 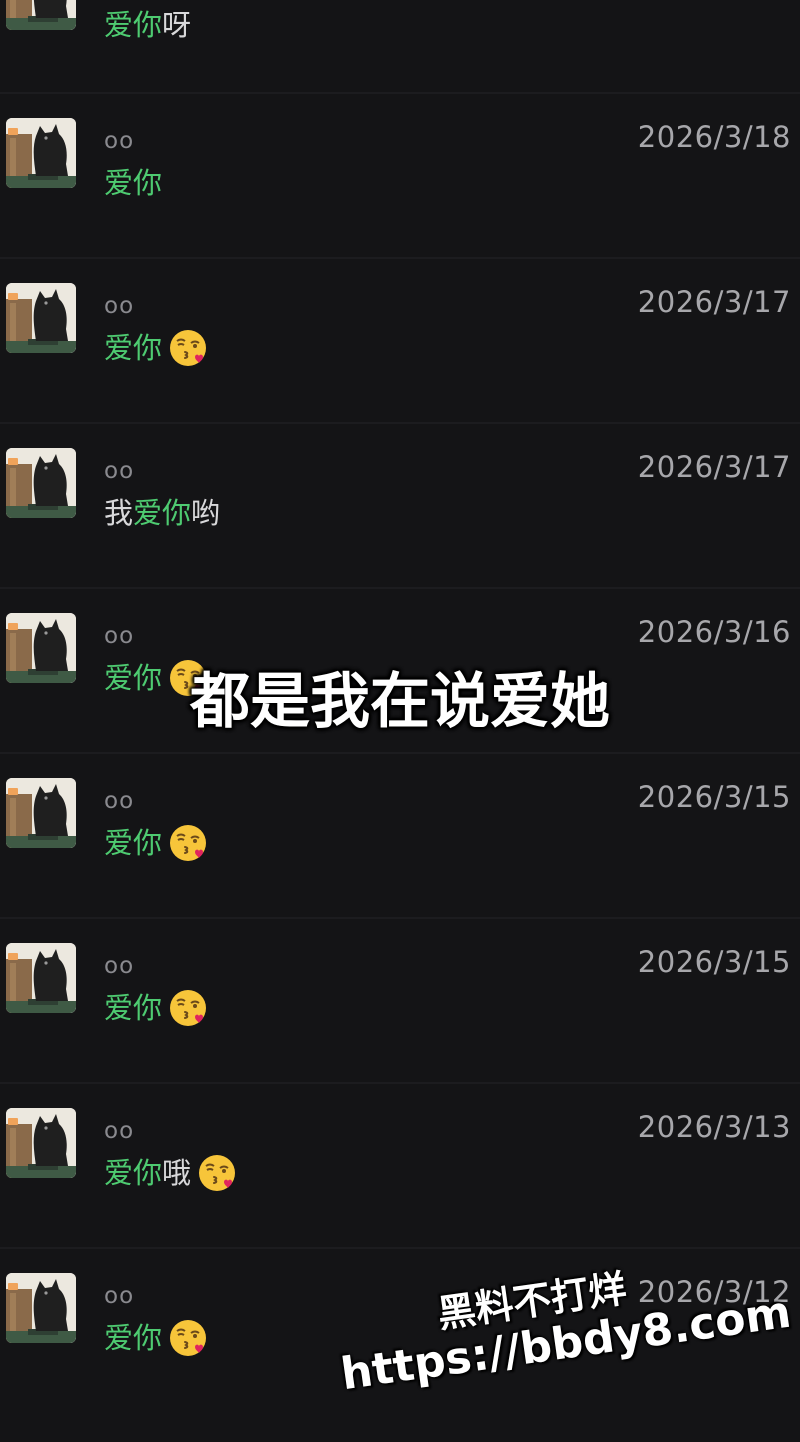 What do you see at coordinates (400, 25) in the screenshot?
I see `message-row: 爱你呀` at bounding box center [400, 25].